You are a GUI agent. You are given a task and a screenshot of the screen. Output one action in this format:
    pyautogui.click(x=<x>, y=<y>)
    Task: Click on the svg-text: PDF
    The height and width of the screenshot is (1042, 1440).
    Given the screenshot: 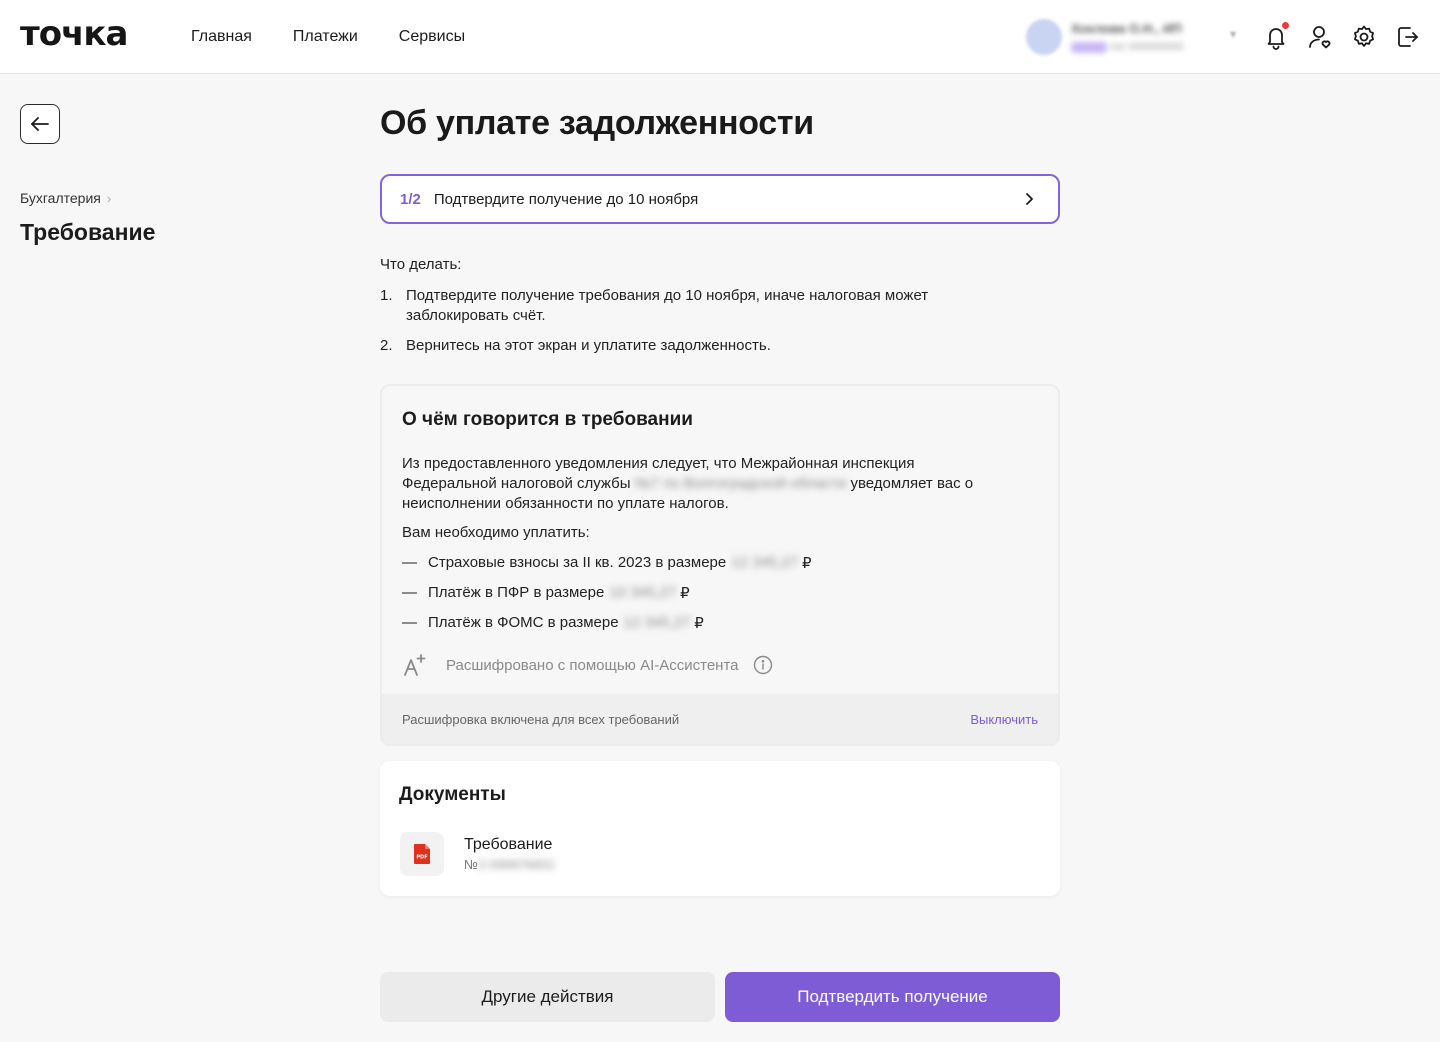 What is the action you would take?
    pyautogui.click(x=421, y=858)
    